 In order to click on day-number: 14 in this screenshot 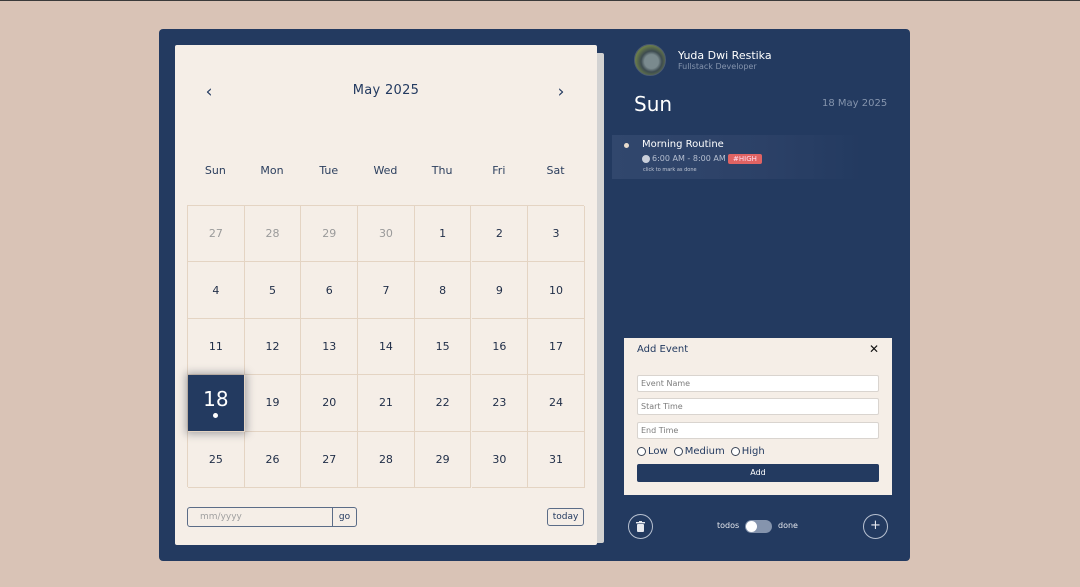, I will do `click(385, 346)`.